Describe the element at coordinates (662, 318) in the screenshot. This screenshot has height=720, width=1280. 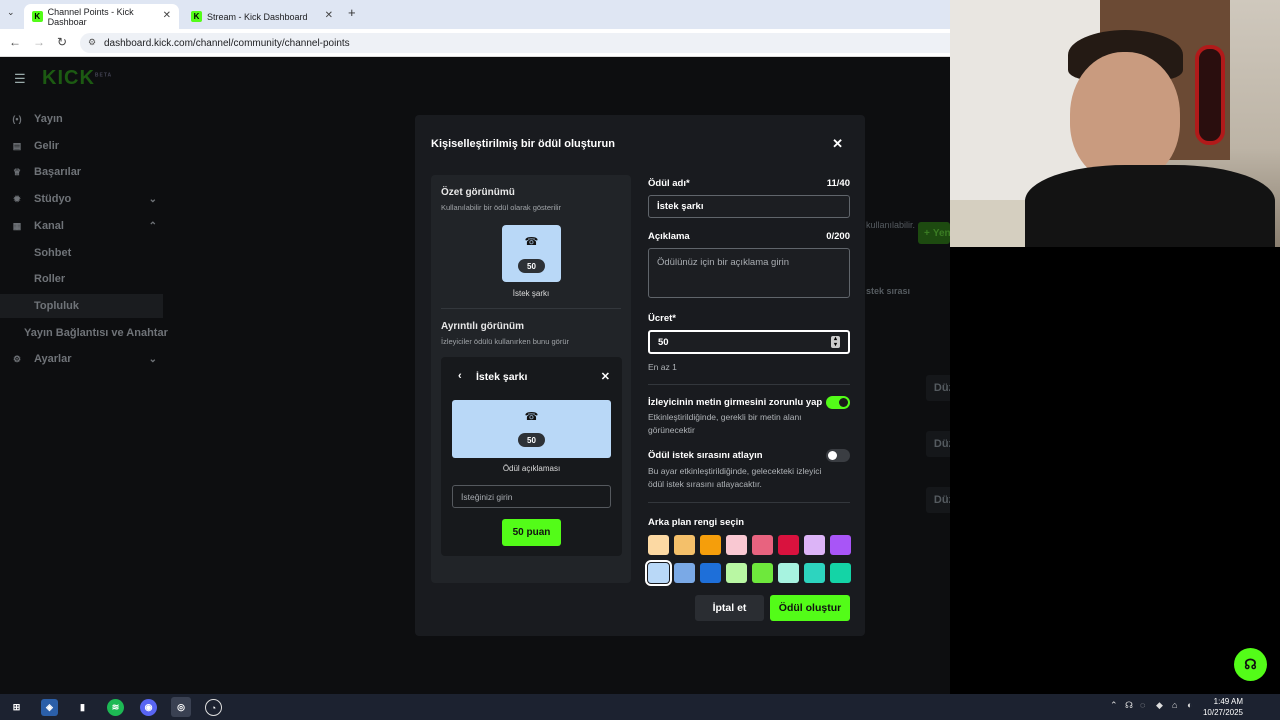
I see `cost-label: Ücret*` at that location.